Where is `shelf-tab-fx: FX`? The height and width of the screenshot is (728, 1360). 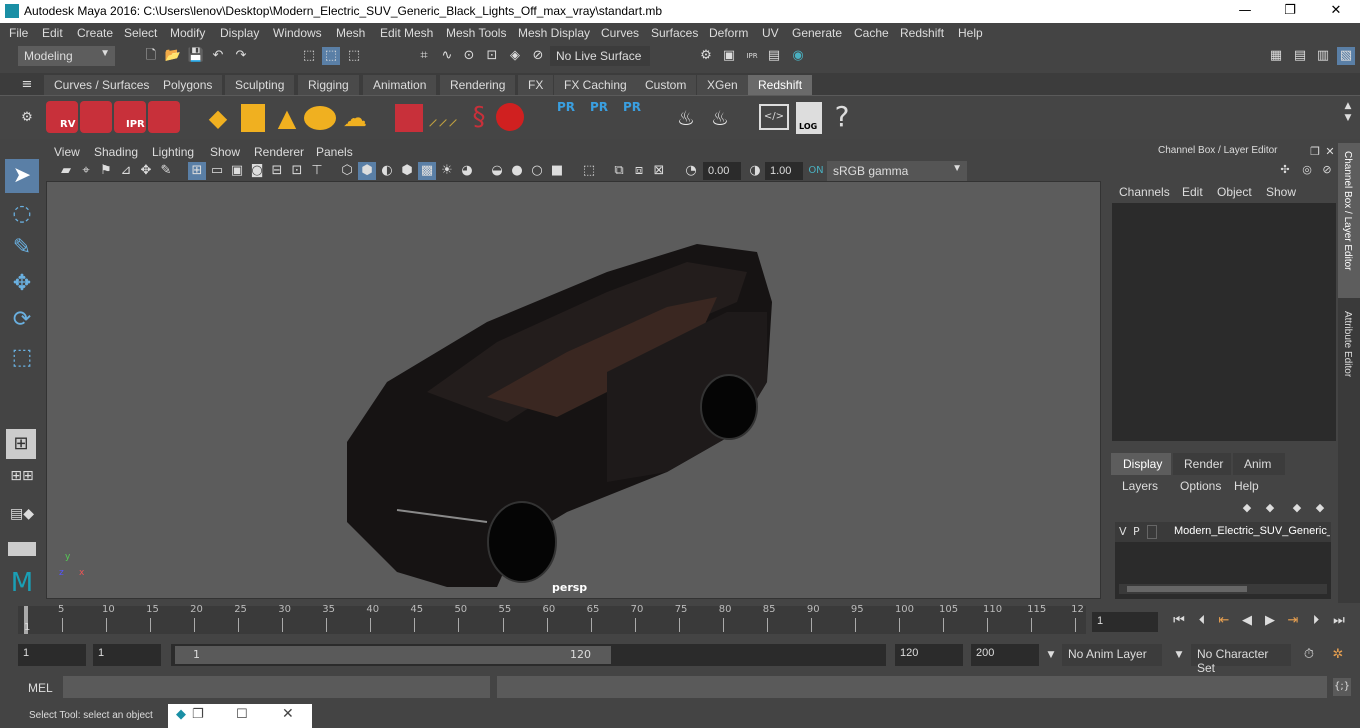
shelf-tab-fx: FX is located at coordinates (536, 85).